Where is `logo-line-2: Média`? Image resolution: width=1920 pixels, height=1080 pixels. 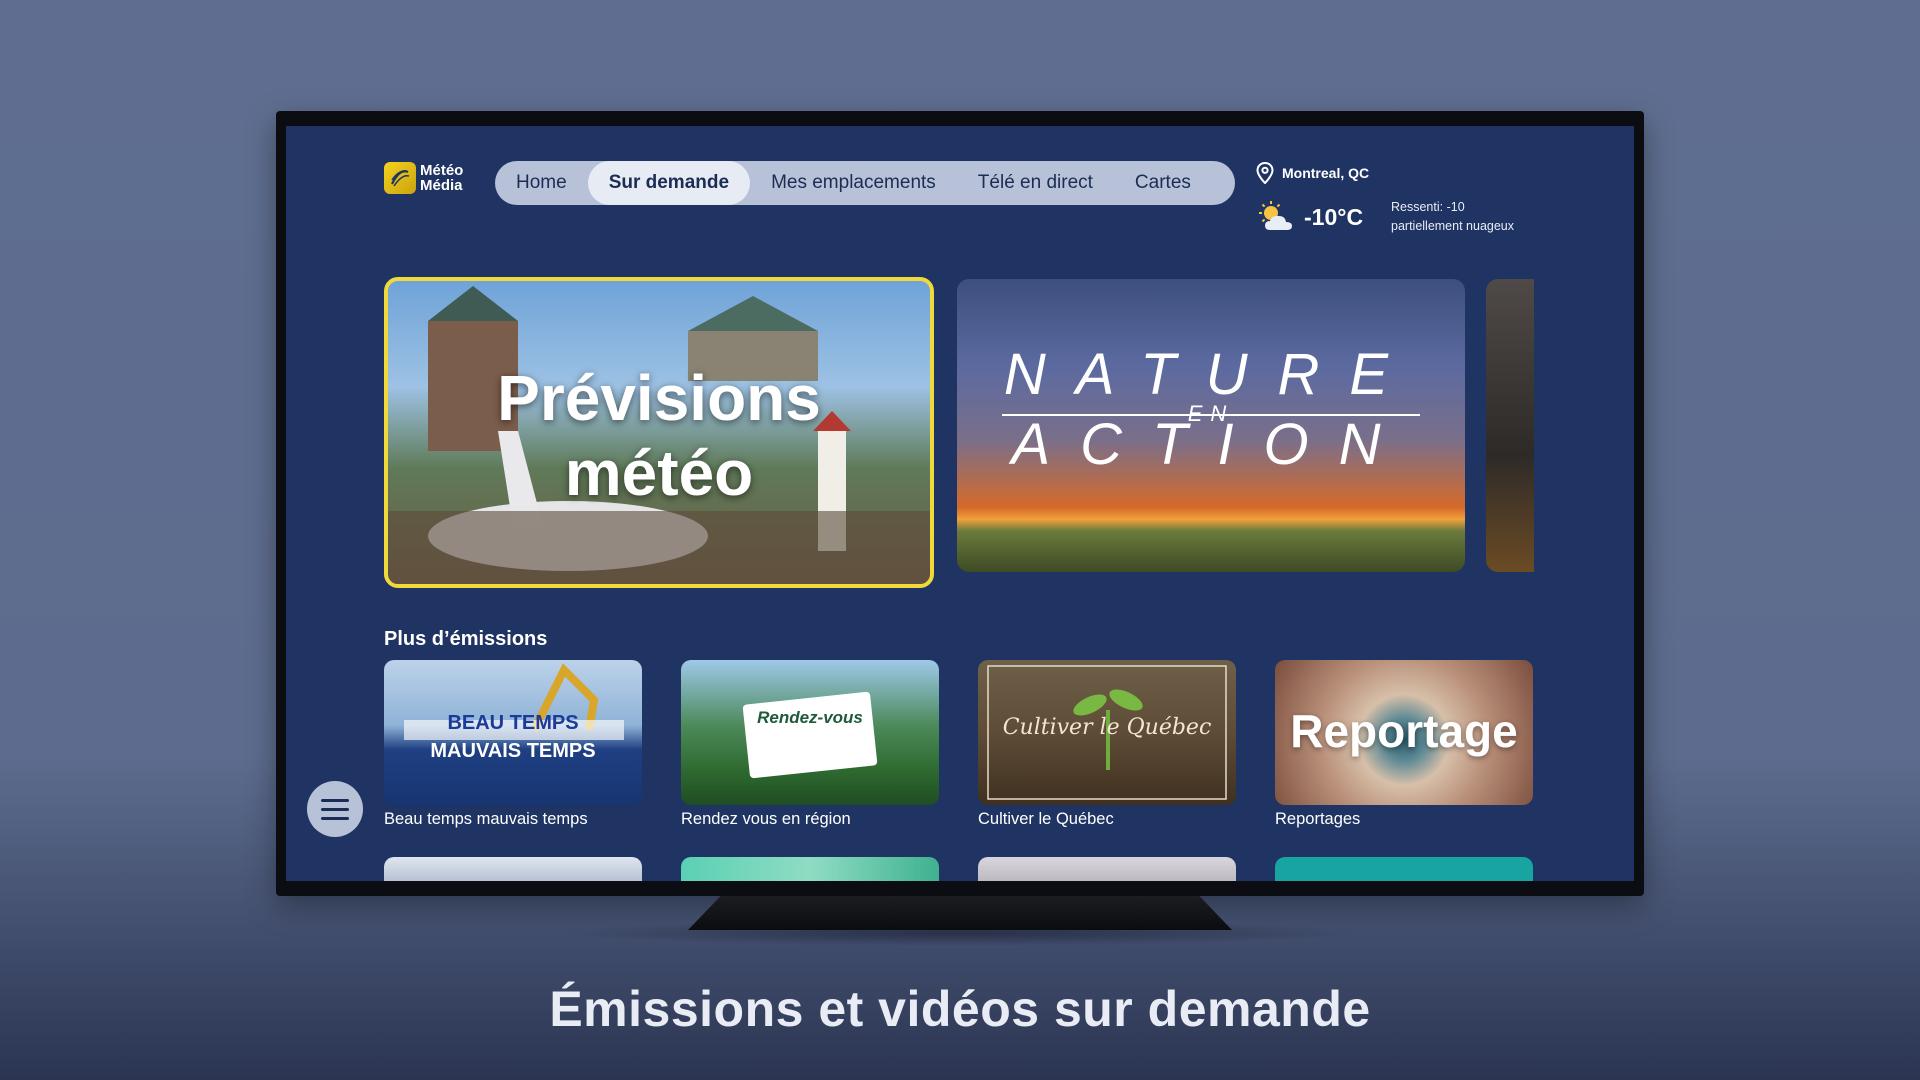 logo-line-2: Média is located at coordinates (441, 185).